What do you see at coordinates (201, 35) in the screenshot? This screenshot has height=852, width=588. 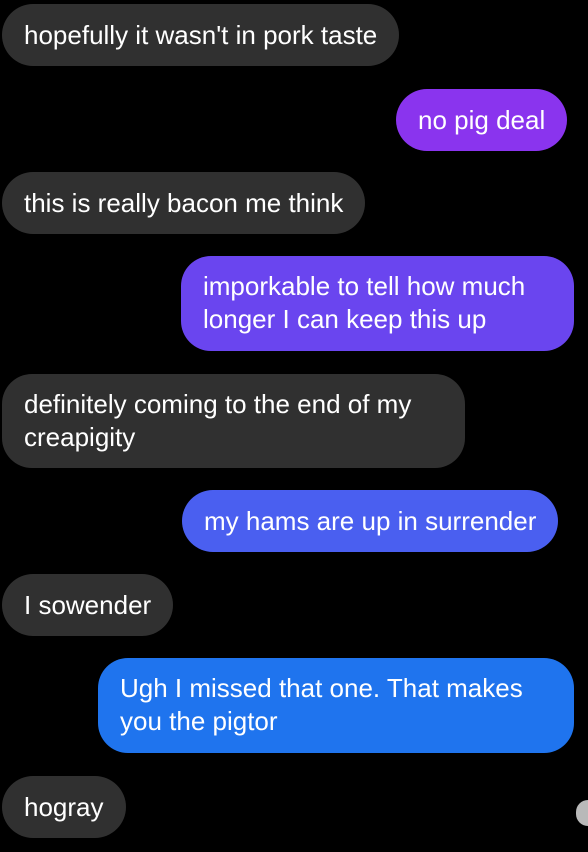 I see `received-message: hopefully it wasn't in pork taste` at bounding box center [201, 35].